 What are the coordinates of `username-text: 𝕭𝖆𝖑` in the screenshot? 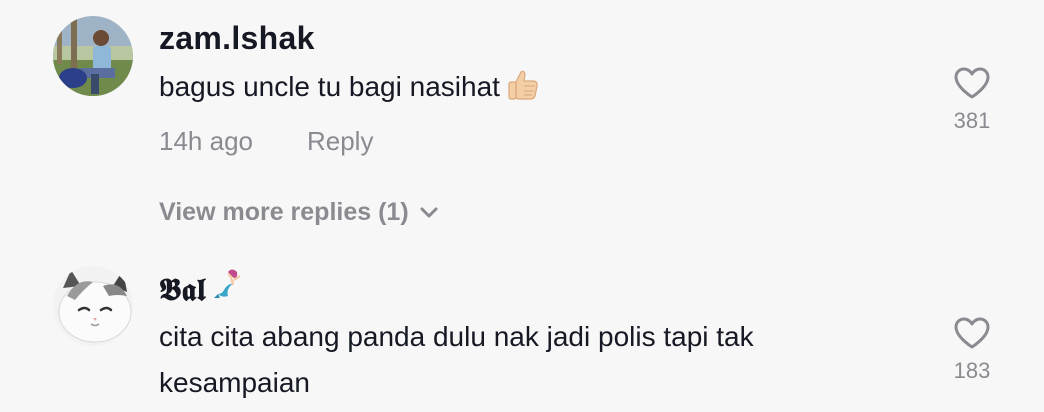 It's located at (182, 290).